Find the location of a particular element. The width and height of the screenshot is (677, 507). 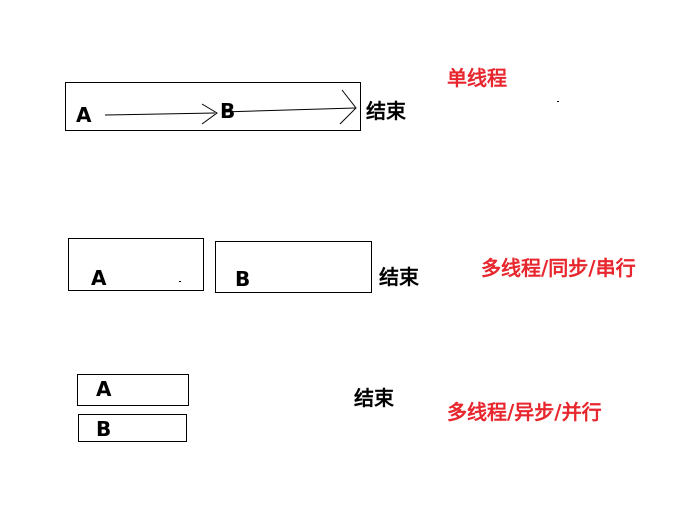

task-b-label-row3: B is located at coordinates (104, 429).